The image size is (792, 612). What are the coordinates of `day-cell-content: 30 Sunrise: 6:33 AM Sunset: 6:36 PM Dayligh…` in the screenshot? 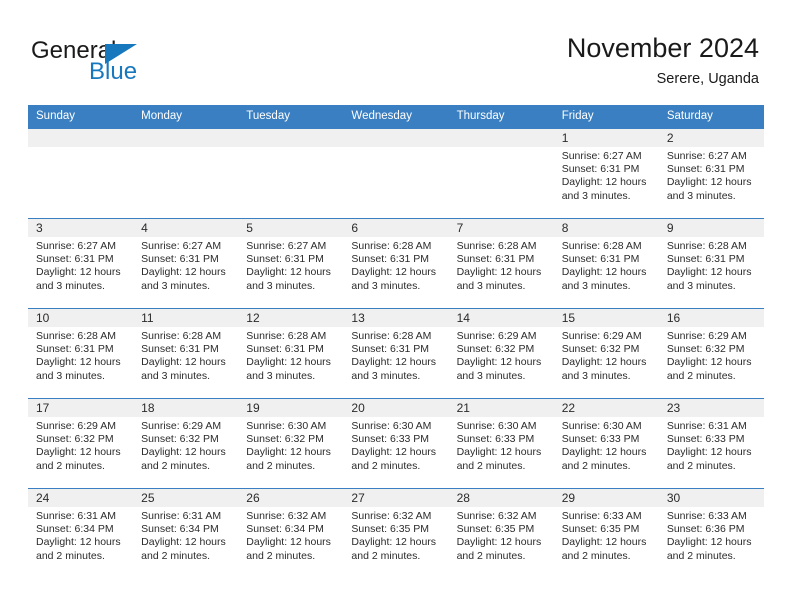 It's located at (711, 533).